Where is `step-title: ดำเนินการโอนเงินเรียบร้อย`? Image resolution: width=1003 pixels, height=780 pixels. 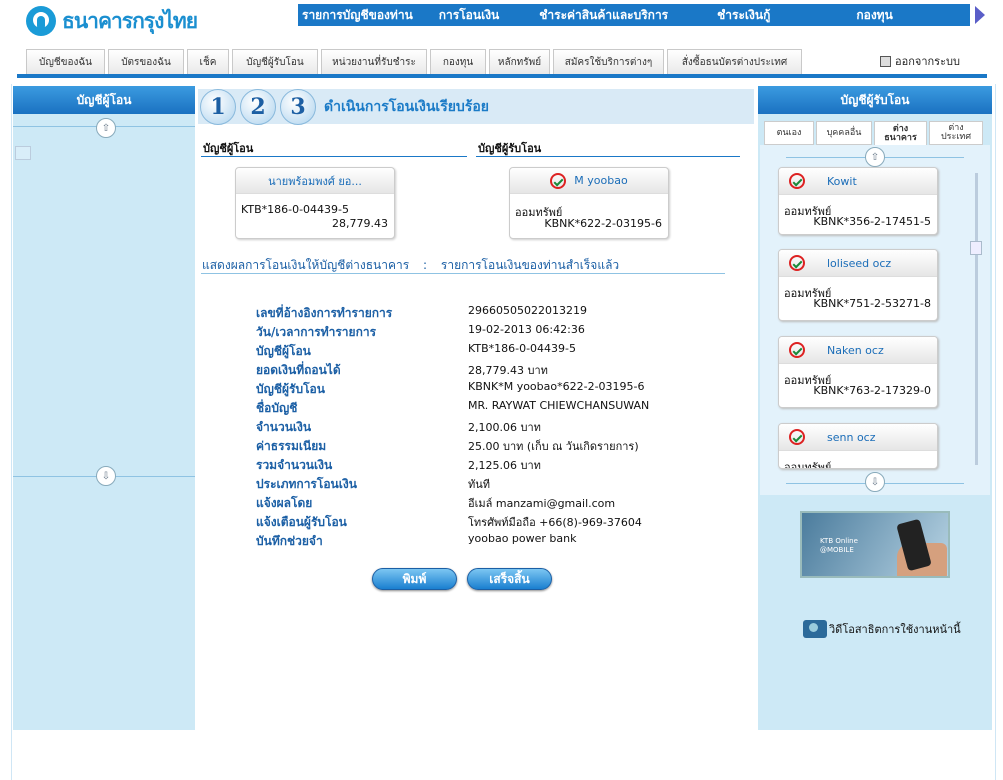 step-title: ดำเนินการโอนเงินเรียบร้อย is located at coordinates (406, 106).